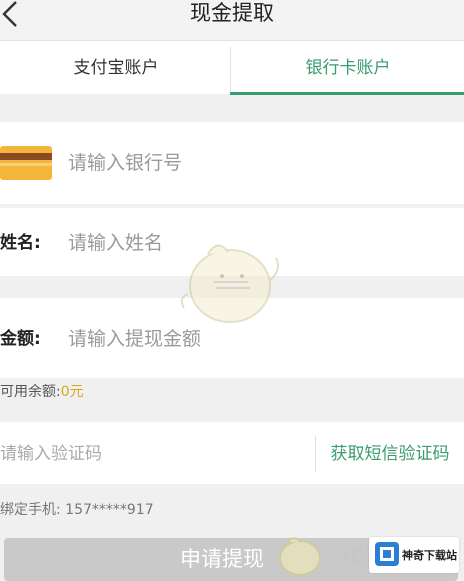 Image resolution: width=464 pixels, height=581 pixels. I want to click on name-label: 姓名:, so click(20, 243).